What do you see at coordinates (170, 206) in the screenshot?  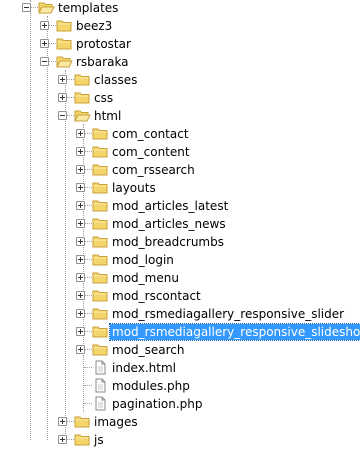 I see `tree-node-label: mod_articles_latest` at bounding box center [170, 206].